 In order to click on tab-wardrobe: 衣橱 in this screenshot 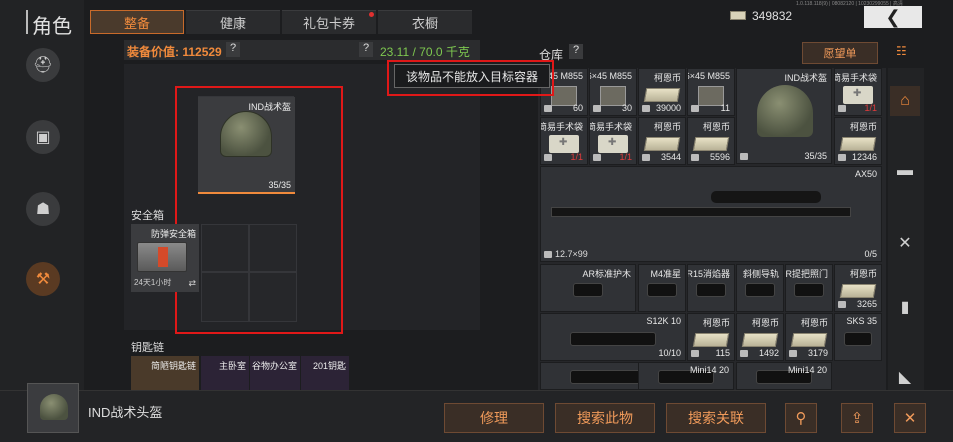, I will do `click(425, 22)`.